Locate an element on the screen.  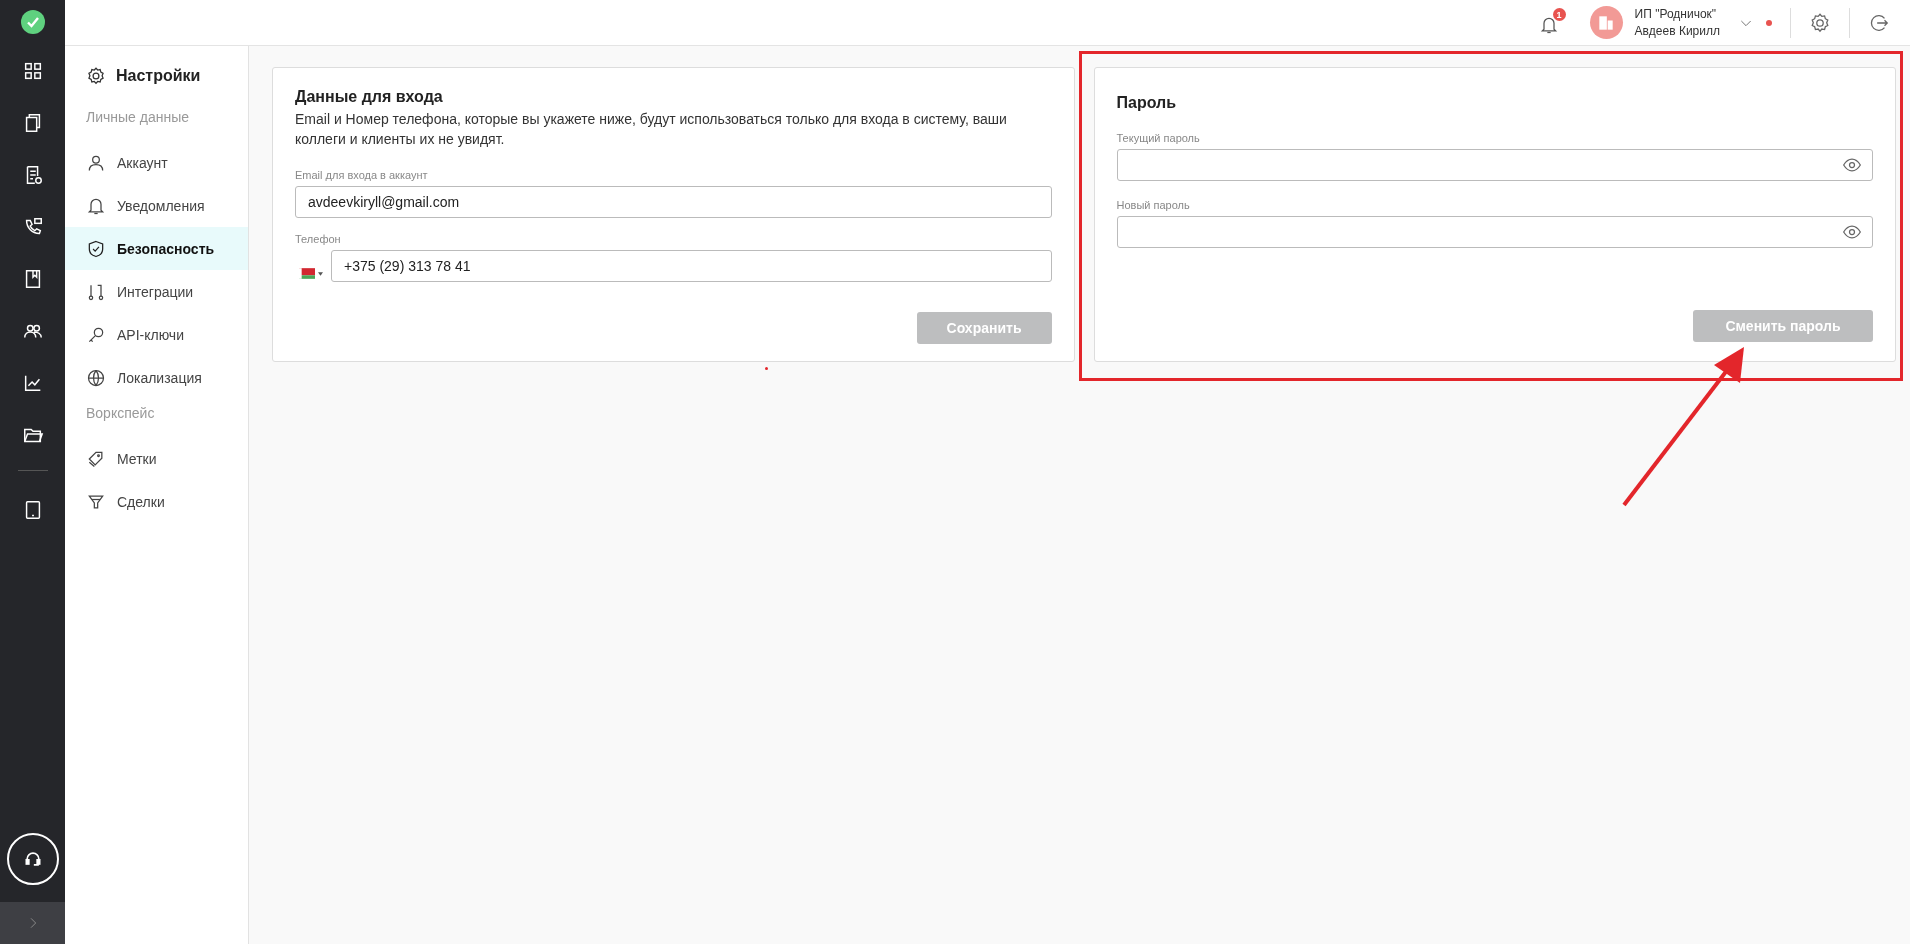
caret-icon is located at coordinates (320, 273).